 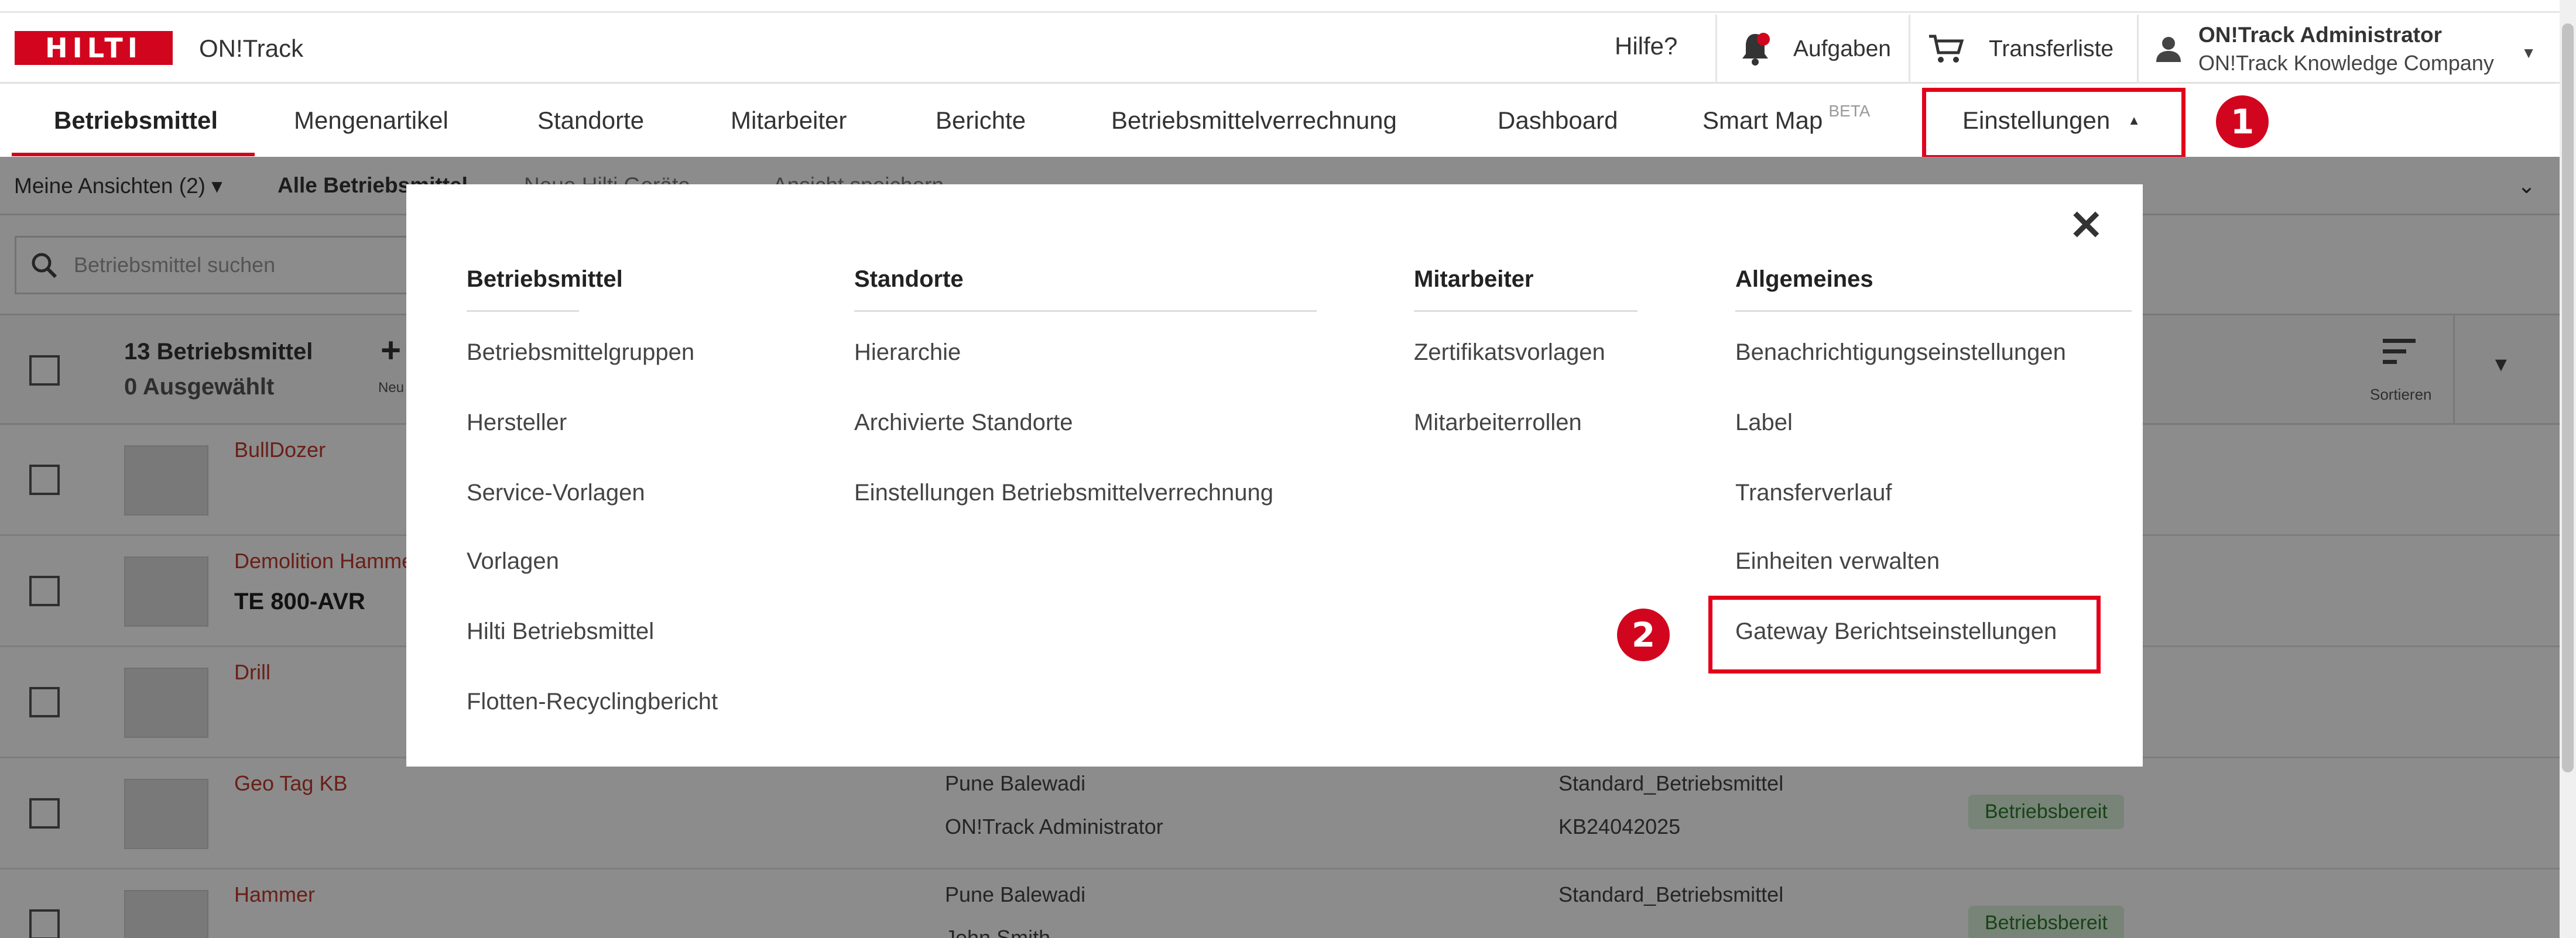 What do you see at coordinates (580, 352) in the screenshot?
I see `menu-link-betriebsmittelgruppen: Betriebsmittelgruppen` at bounding box center [580, 352].